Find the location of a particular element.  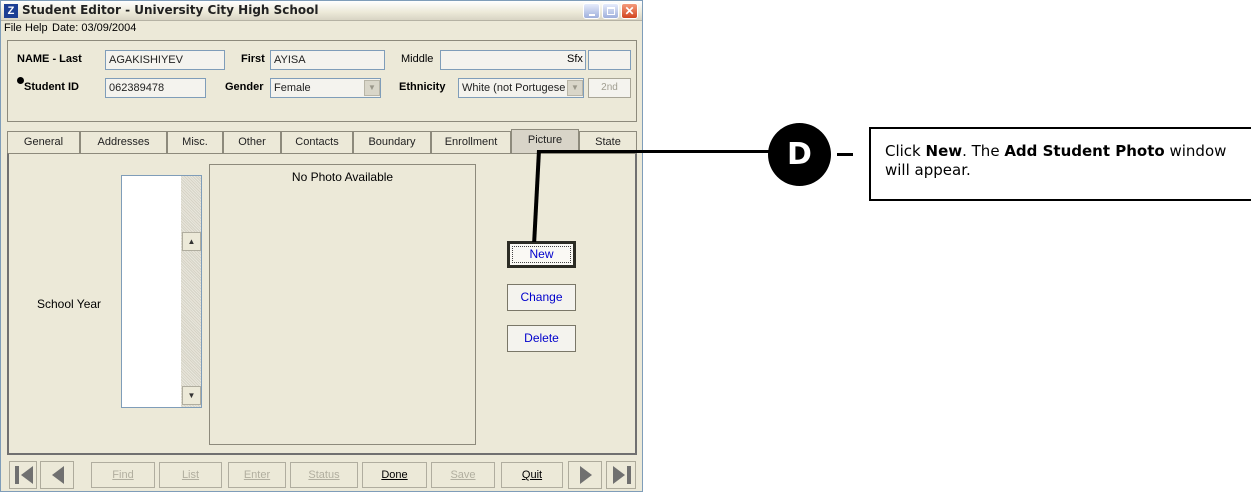

second-ethnicity-button: 2nd is located at coordinates (609, 88).